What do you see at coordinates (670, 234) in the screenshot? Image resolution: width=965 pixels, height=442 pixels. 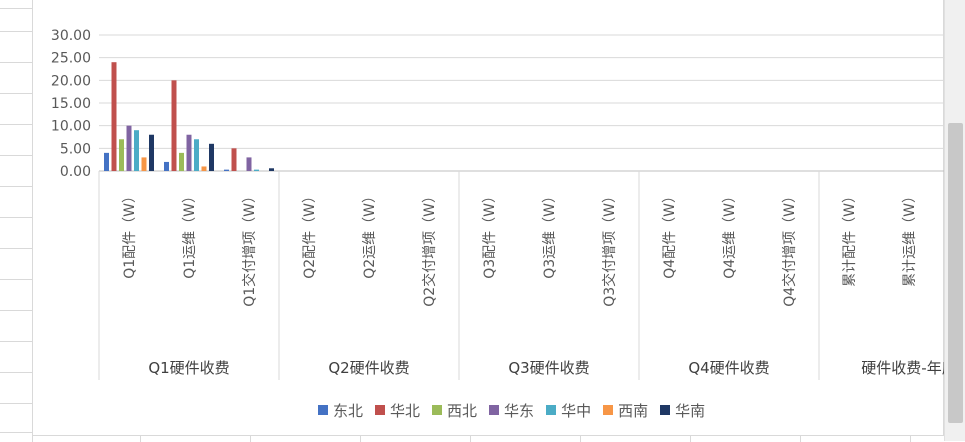 I see `x-category-label: Q4配件（W）` at bounding box center [670, 234].